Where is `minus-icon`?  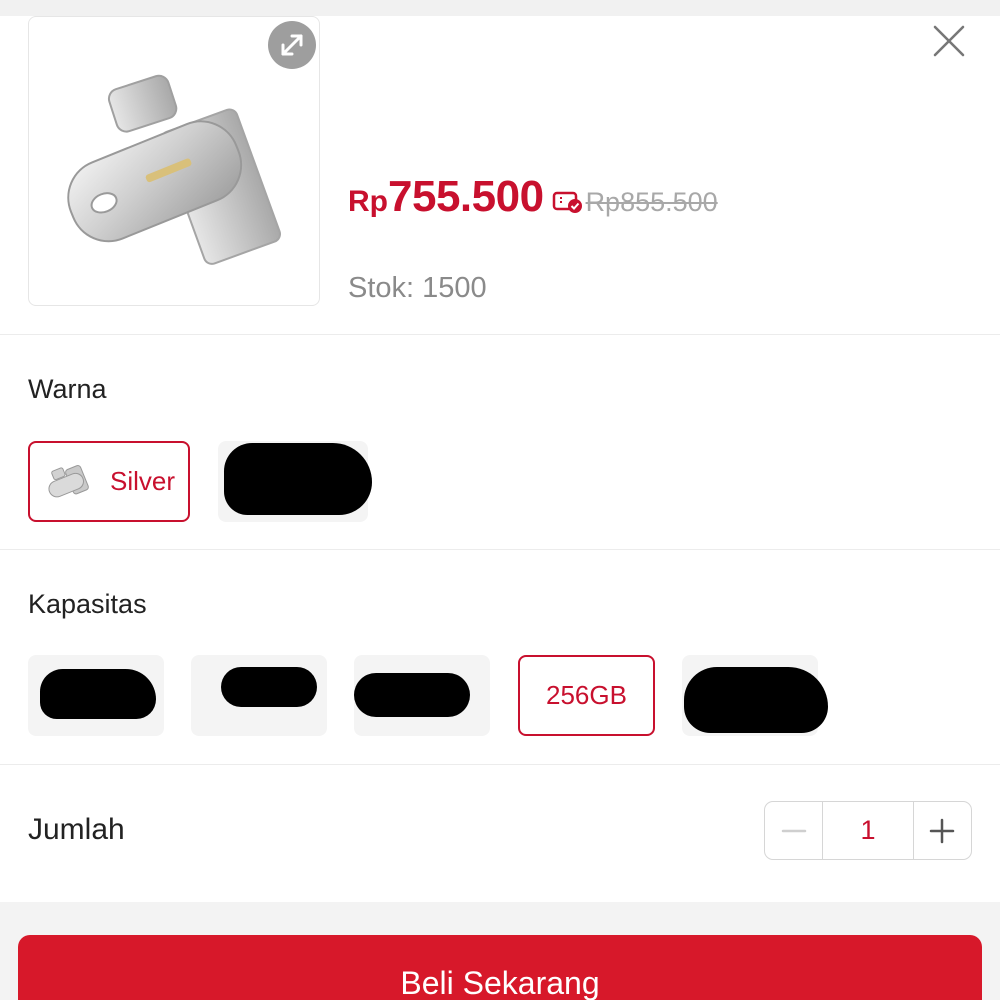
minus-icon is located at coordinates (793, 830).